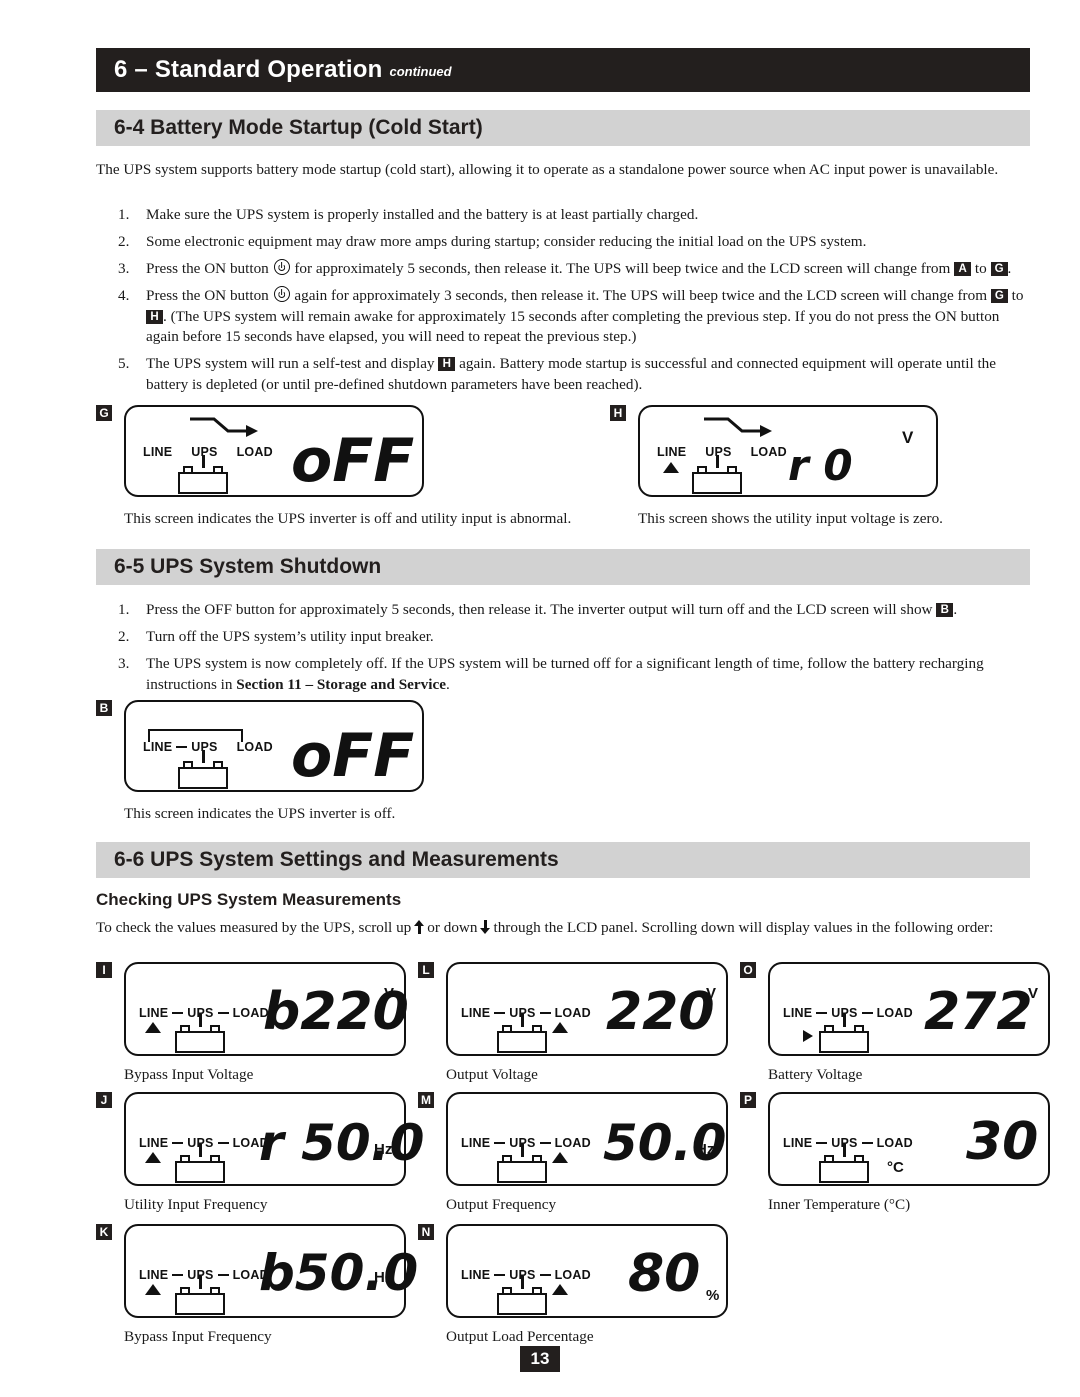 This screenshot has height=1397, width=1080. I want to click on lcd-flow-labels-o: LINE UPS LOAD, so click(848, 1013).